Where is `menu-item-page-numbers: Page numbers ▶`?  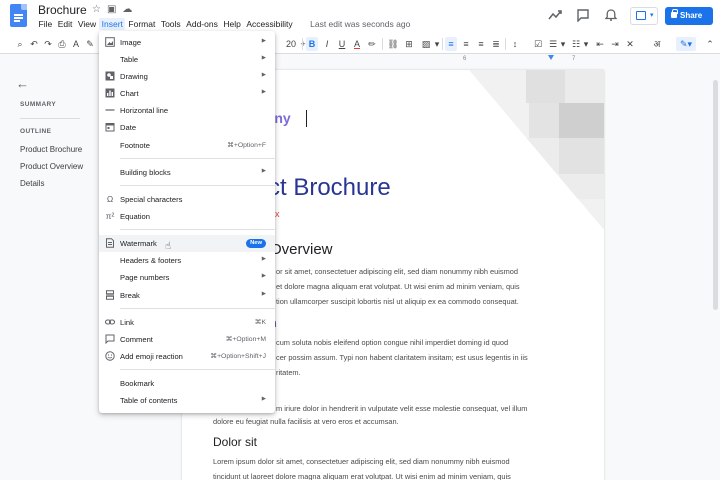
menu-item-page-numbers: Page numbers ▶ is located at coordinates (187, 277).